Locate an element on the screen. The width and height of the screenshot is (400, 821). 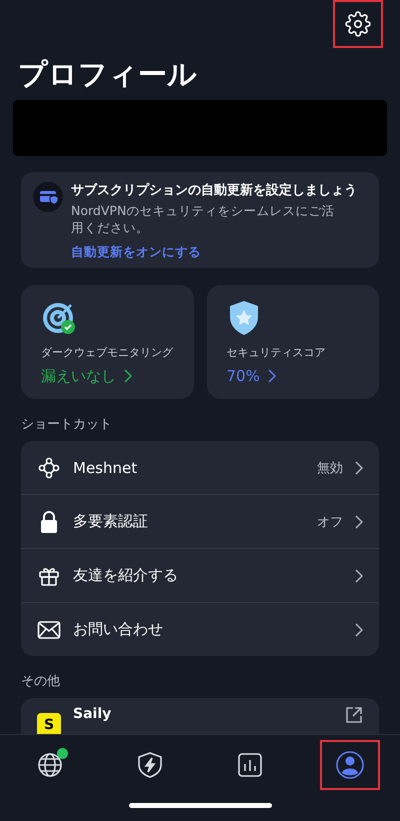
row-label: お問い合わせ is located at coordinates (118, 629).